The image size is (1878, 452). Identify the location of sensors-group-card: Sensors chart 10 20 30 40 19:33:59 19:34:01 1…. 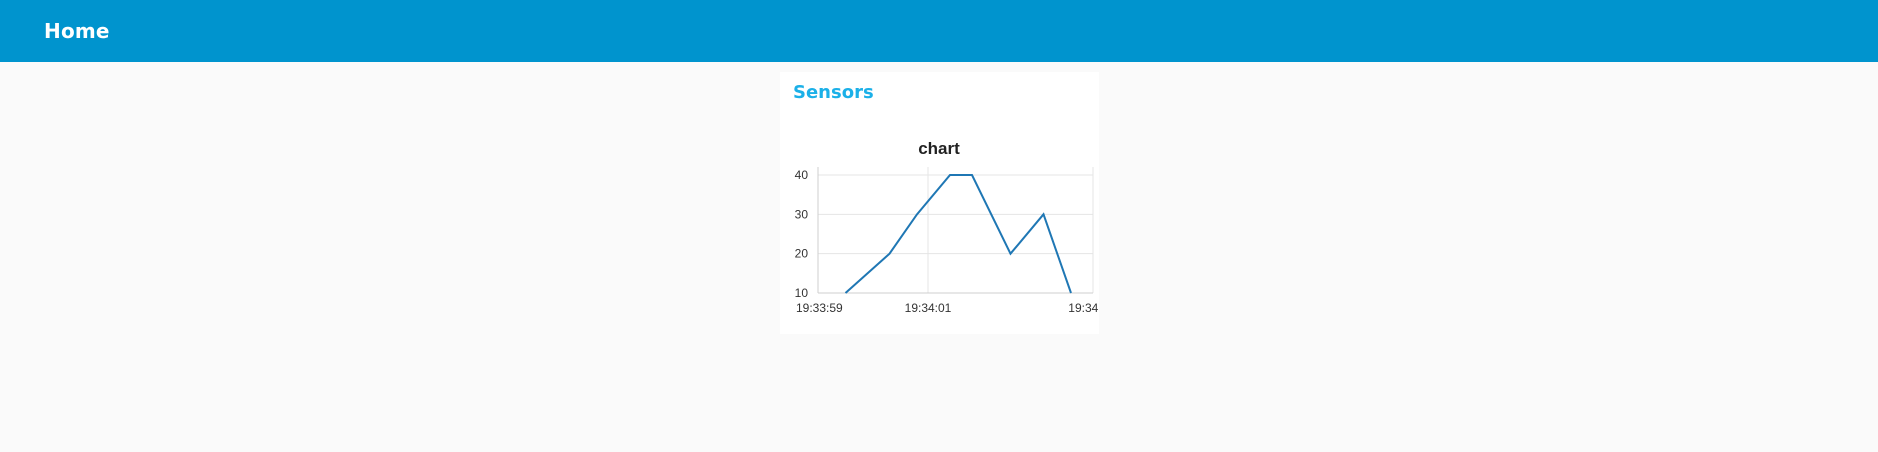
(939, 203).